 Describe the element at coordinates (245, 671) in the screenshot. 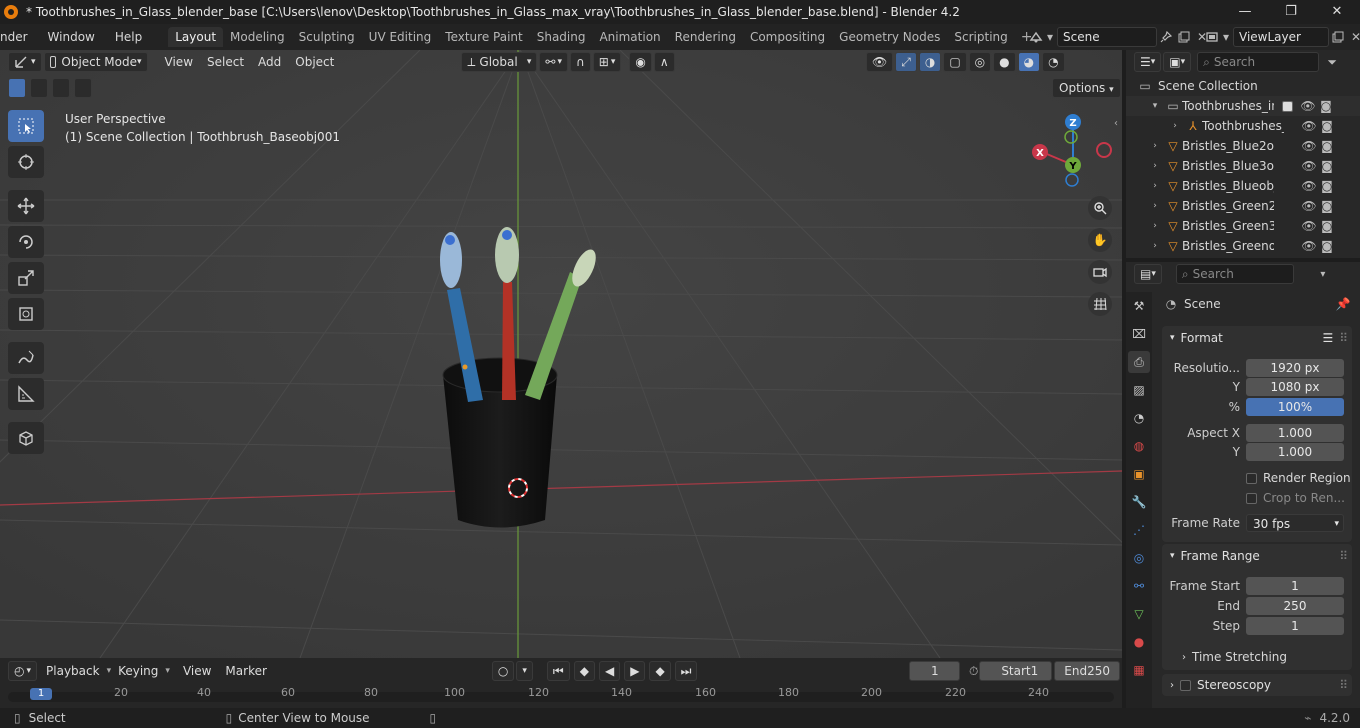

I see `menu-marker: Marker` at that location.